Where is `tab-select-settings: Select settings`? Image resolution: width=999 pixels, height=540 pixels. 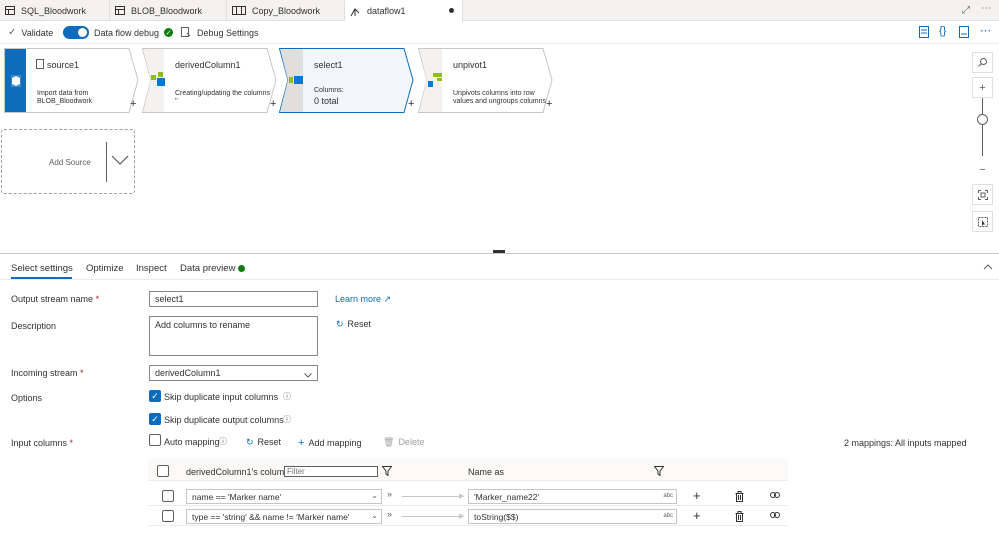
tab-select-settings: Select settings is located at coordinates (42, 268).